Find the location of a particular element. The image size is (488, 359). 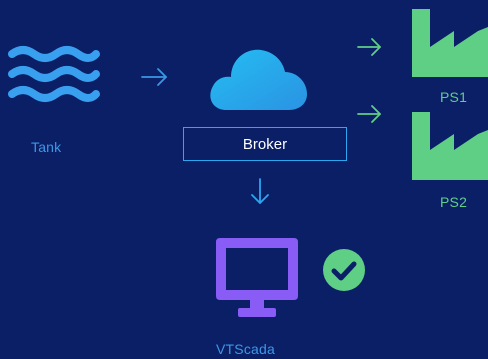

cloud-icon is located at coordinates (258, 79).